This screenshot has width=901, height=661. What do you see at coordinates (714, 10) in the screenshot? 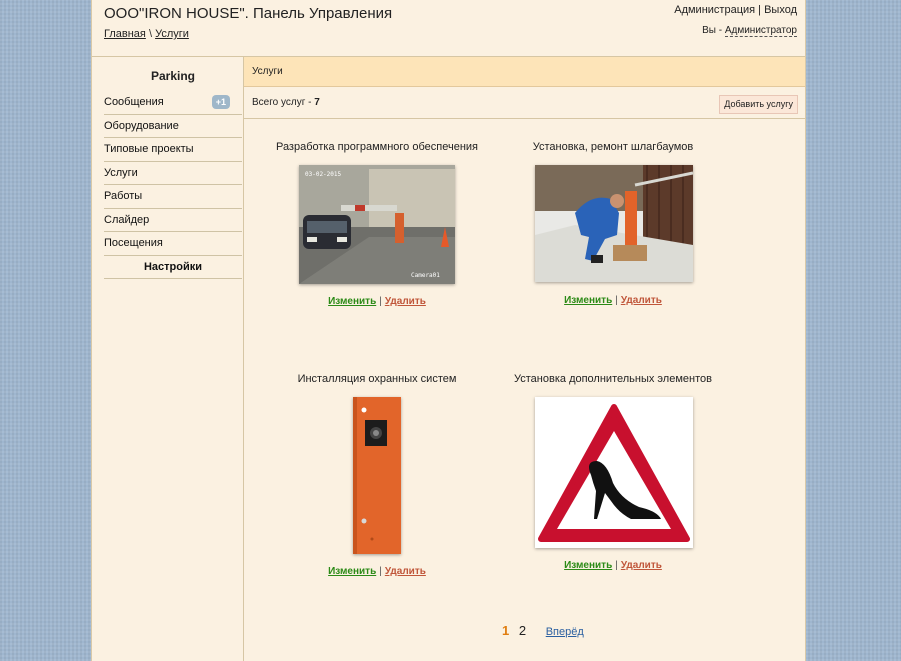
I see `admin-link: Администрация` at bounding box center [714, 10].